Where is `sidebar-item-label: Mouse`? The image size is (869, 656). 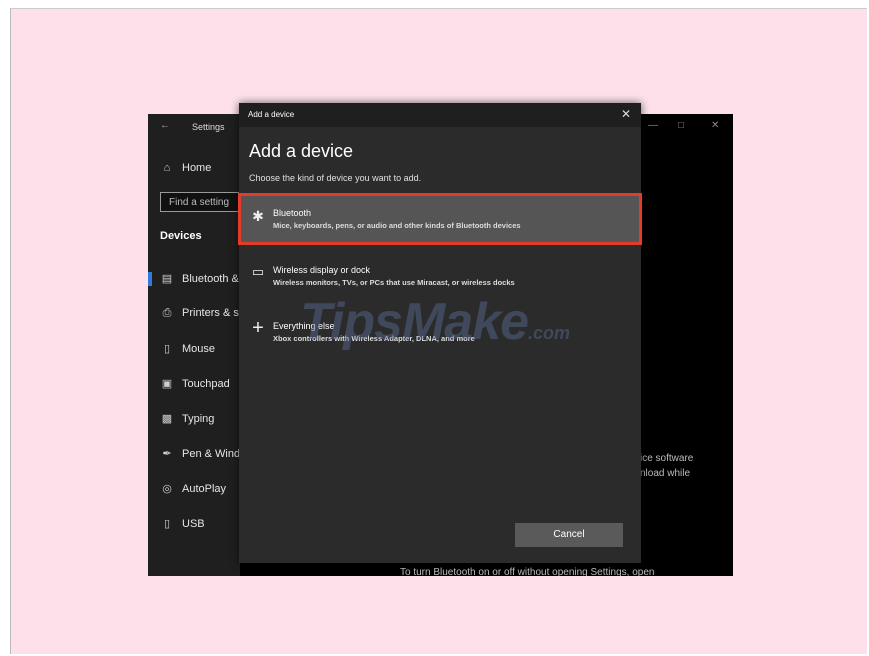
sidebar-item-label: Mouse is located at coordinates (199, 349).